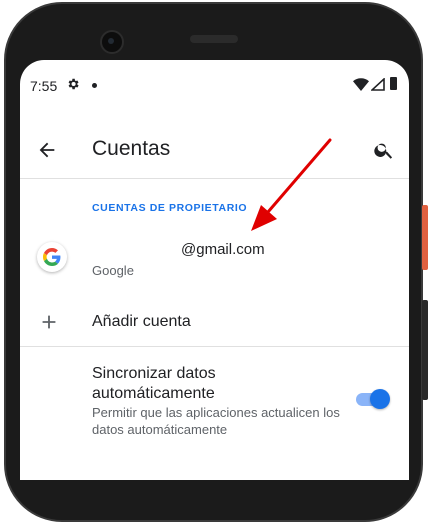 This screenshot has width=428, height=522. Describe the element at coordinates (384, 150) in the screenshot. I see `search-icon` at that location.